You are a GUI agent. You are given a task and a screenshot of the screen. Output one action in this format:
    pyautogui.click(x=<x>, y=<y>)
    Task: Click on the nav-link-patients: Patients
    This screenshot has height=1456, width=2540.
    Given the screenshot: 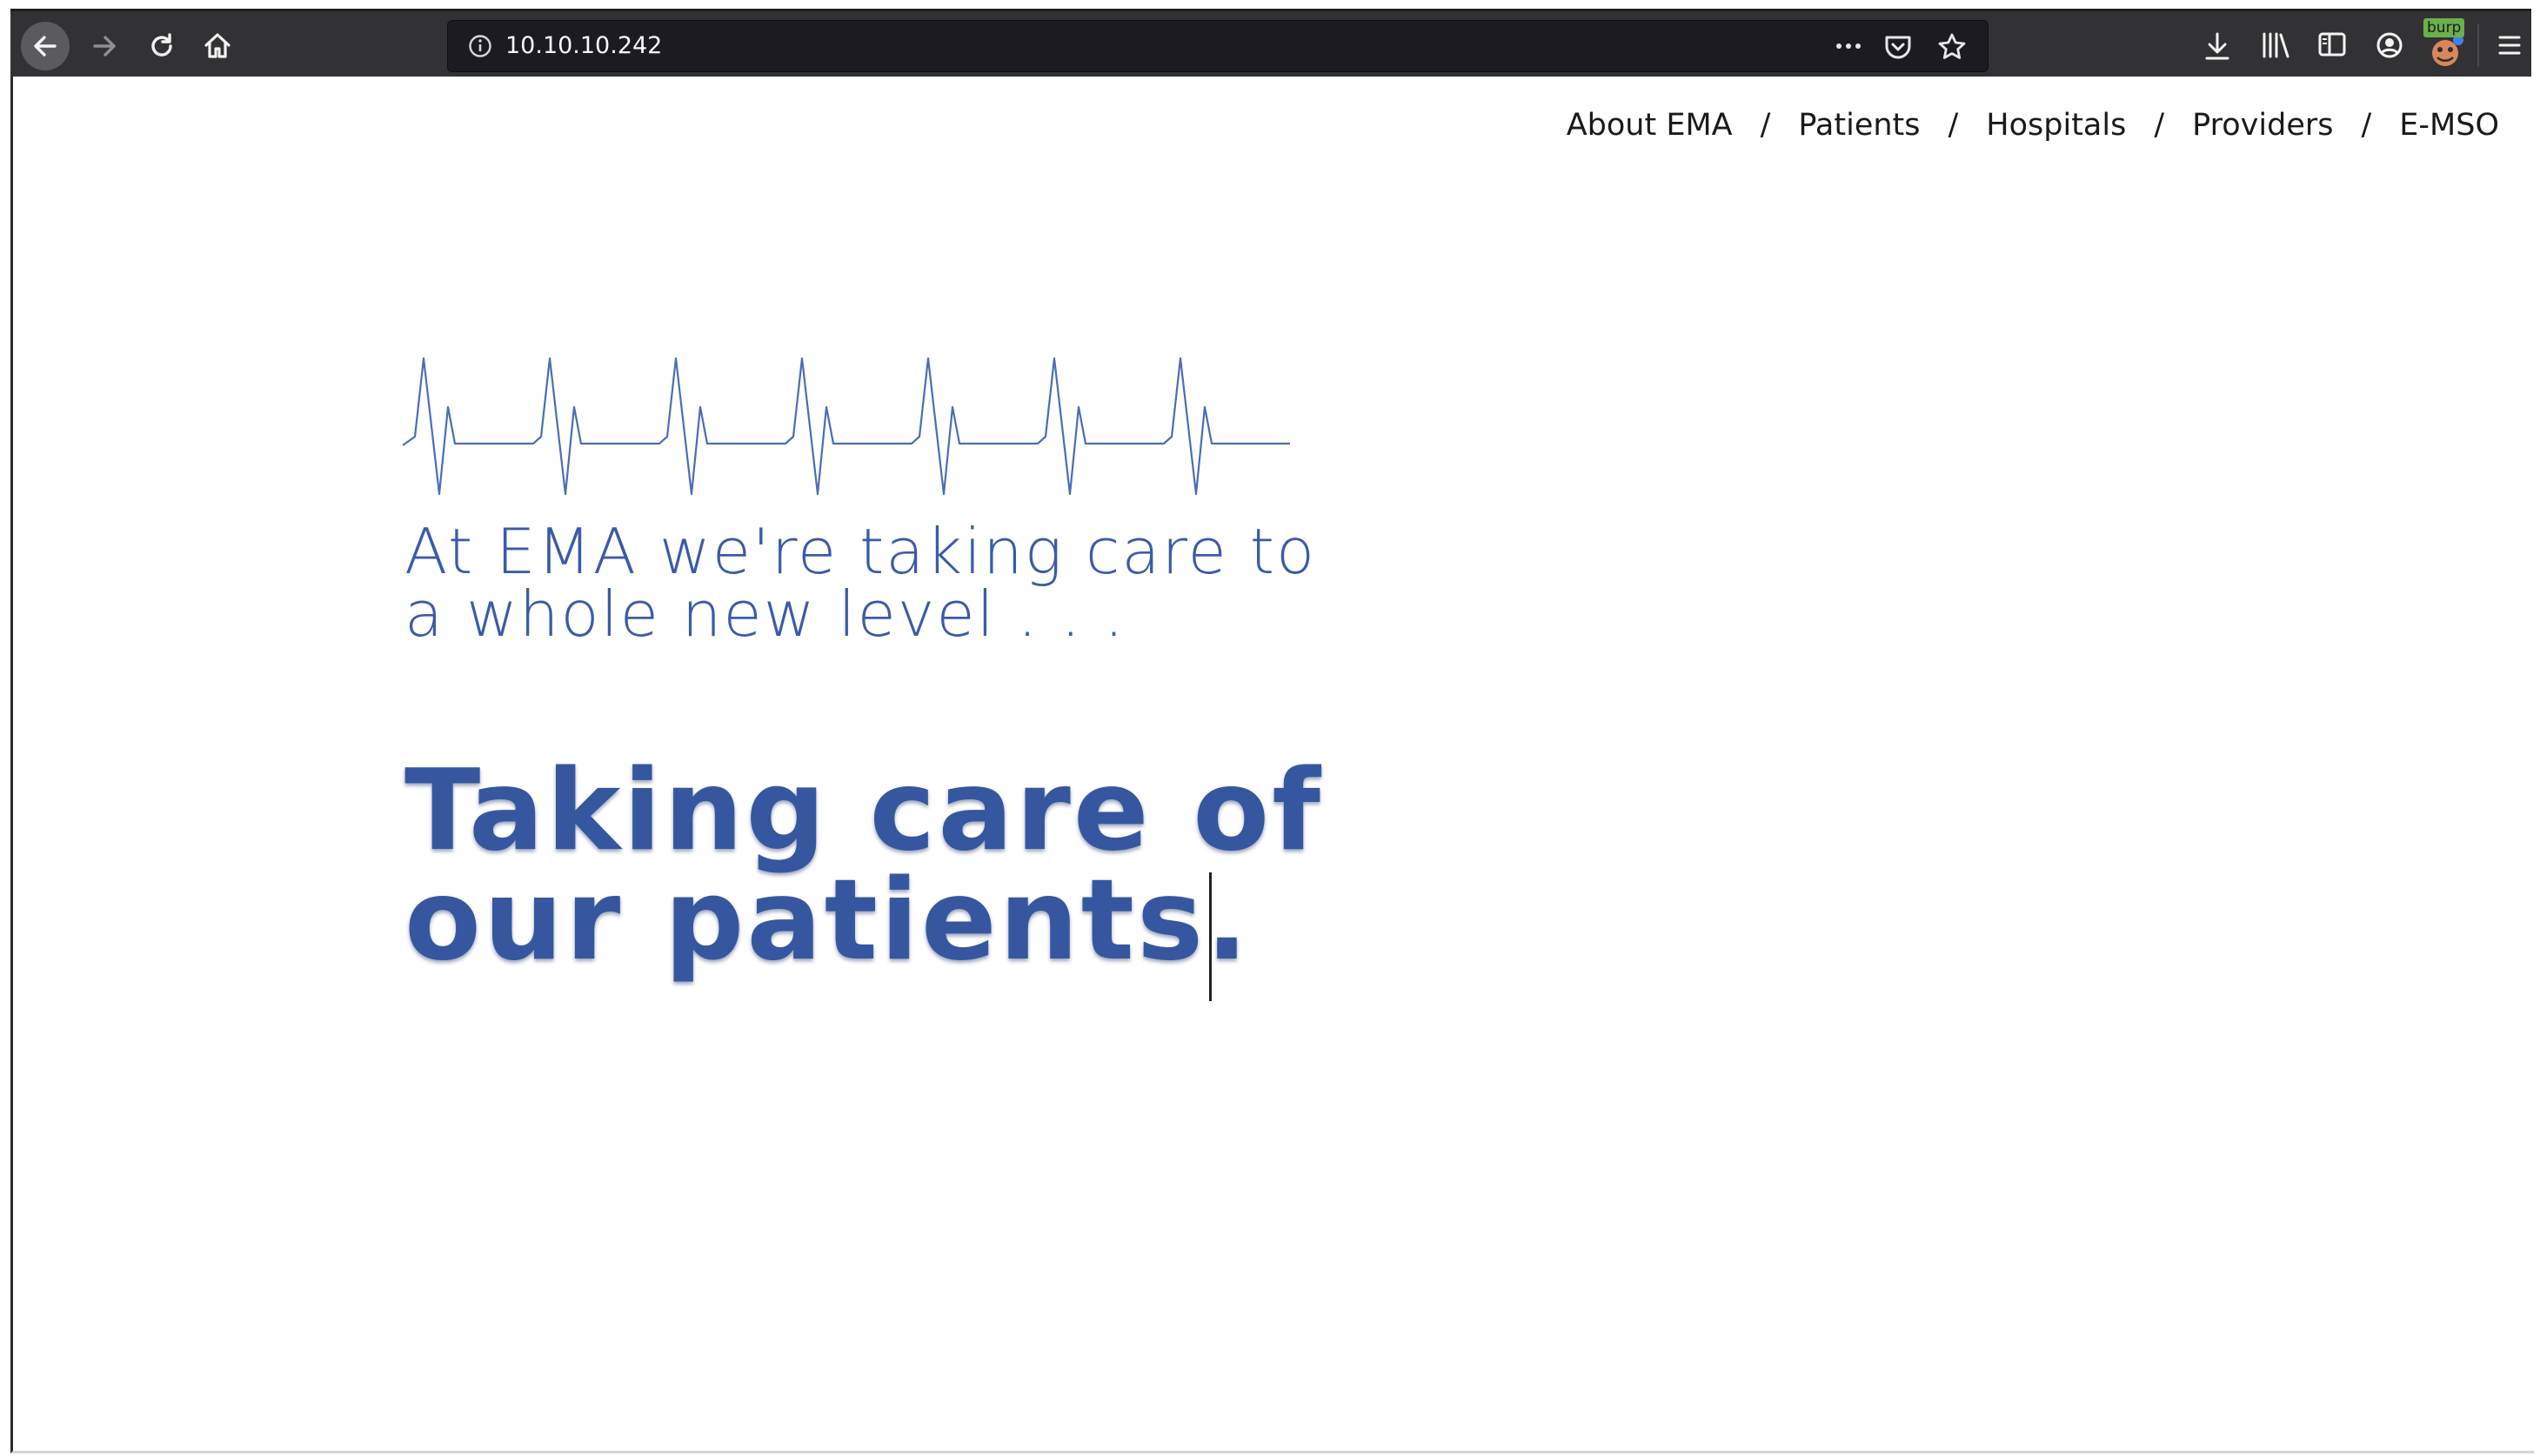 What is the action you would take?
    pyautogui.click(x=1859, y=125)
    